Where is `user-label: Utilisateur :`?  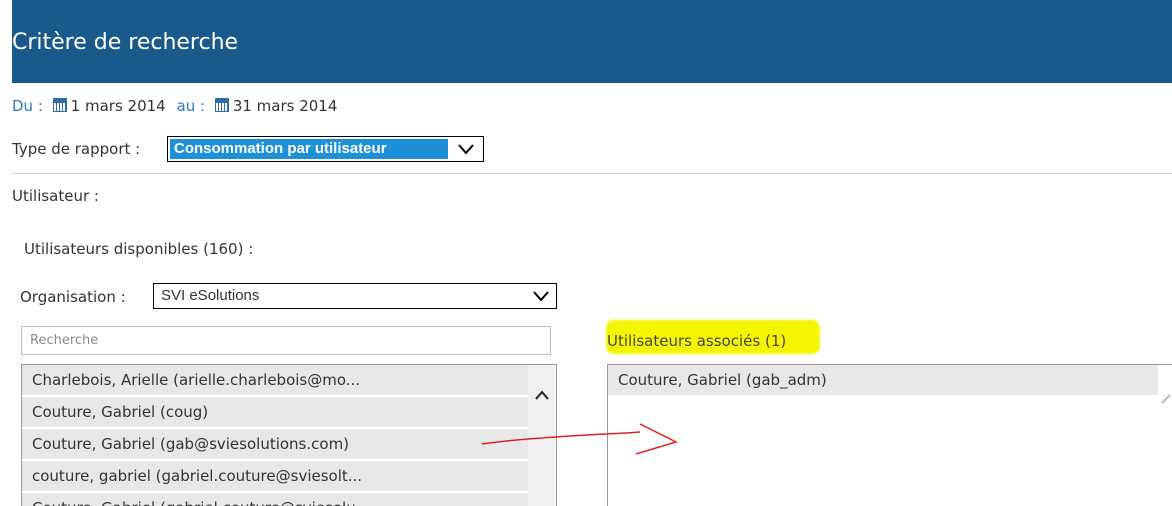 user-label: Utilisateur : is located at coordinates (55, 196).